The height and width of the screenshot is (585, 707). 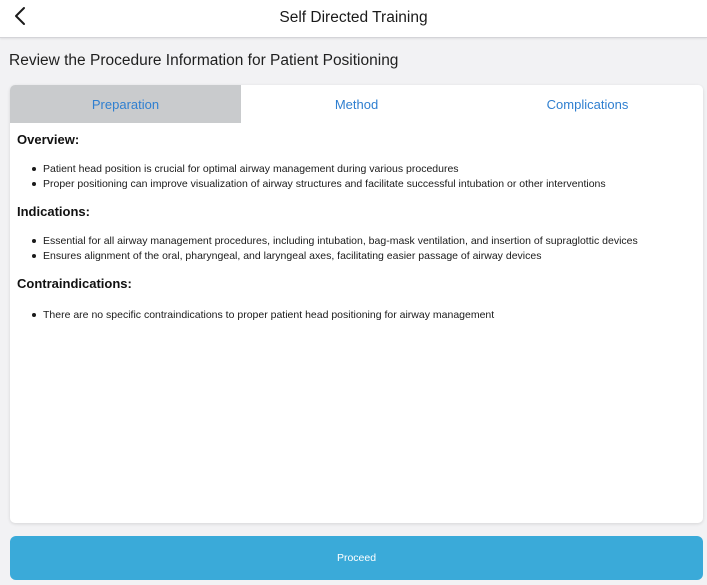 What do you see at coordinates (48, 139) in the screenshot?
I see `section-title-overview: Overview:` at bounding box center [48, 139].